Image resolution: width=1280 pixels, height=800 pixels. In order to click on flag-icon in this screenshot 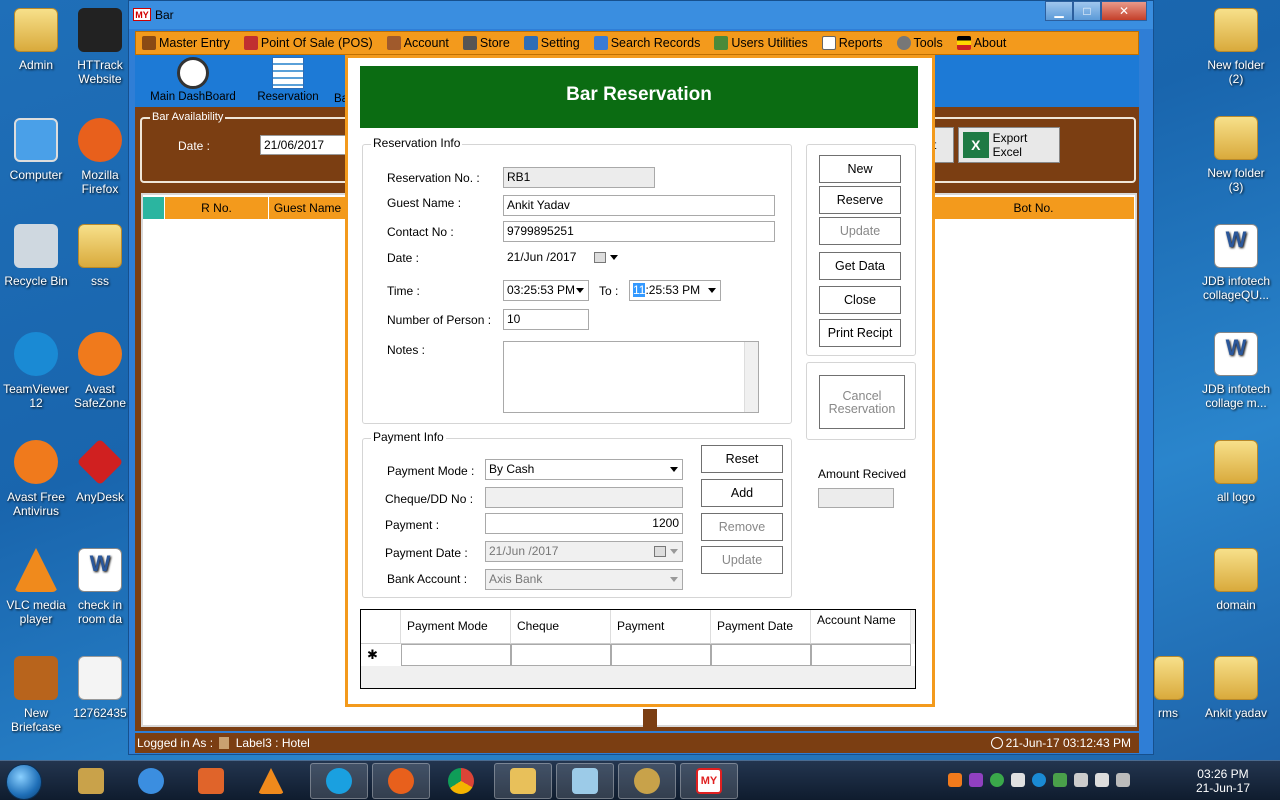, I will do `click(1102, 780)`.